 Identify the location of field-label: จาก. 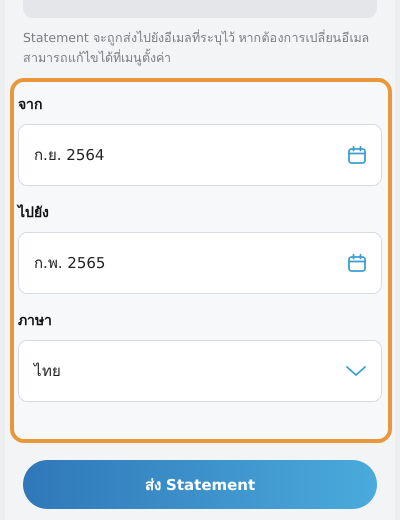
(30, 105).